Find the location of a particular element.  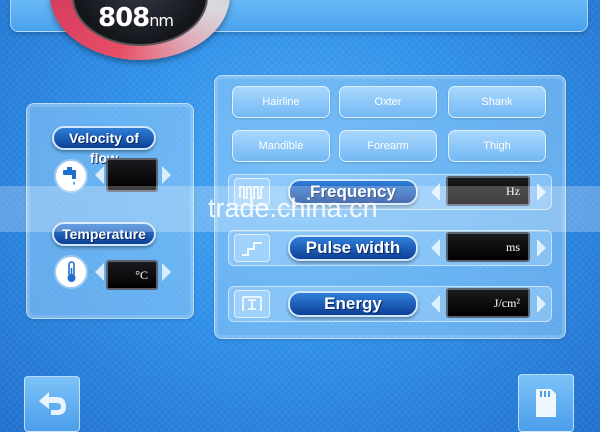

flow-label: Velocity of flow is located at coordinates (104, 146).